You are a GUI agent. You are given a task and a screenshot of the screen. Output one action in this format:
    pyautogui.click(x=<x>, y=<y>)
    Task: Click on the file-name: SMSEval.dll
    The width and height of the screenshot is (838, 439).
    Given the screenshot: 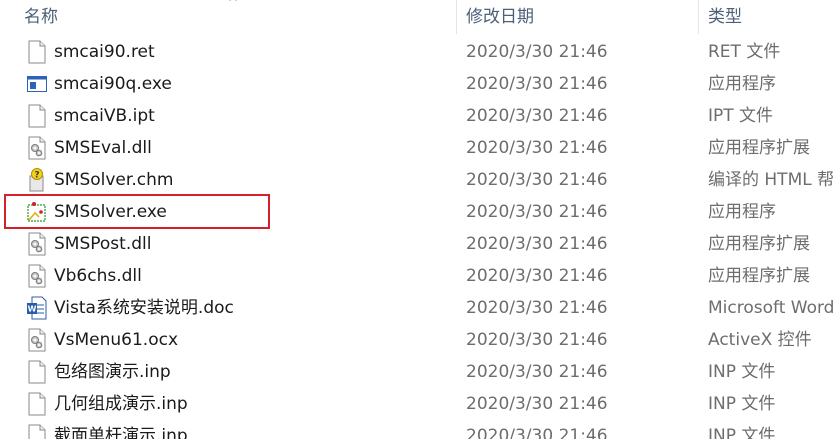 What is the action you would take?
    pyautogui.click(x=103, y=148)
    